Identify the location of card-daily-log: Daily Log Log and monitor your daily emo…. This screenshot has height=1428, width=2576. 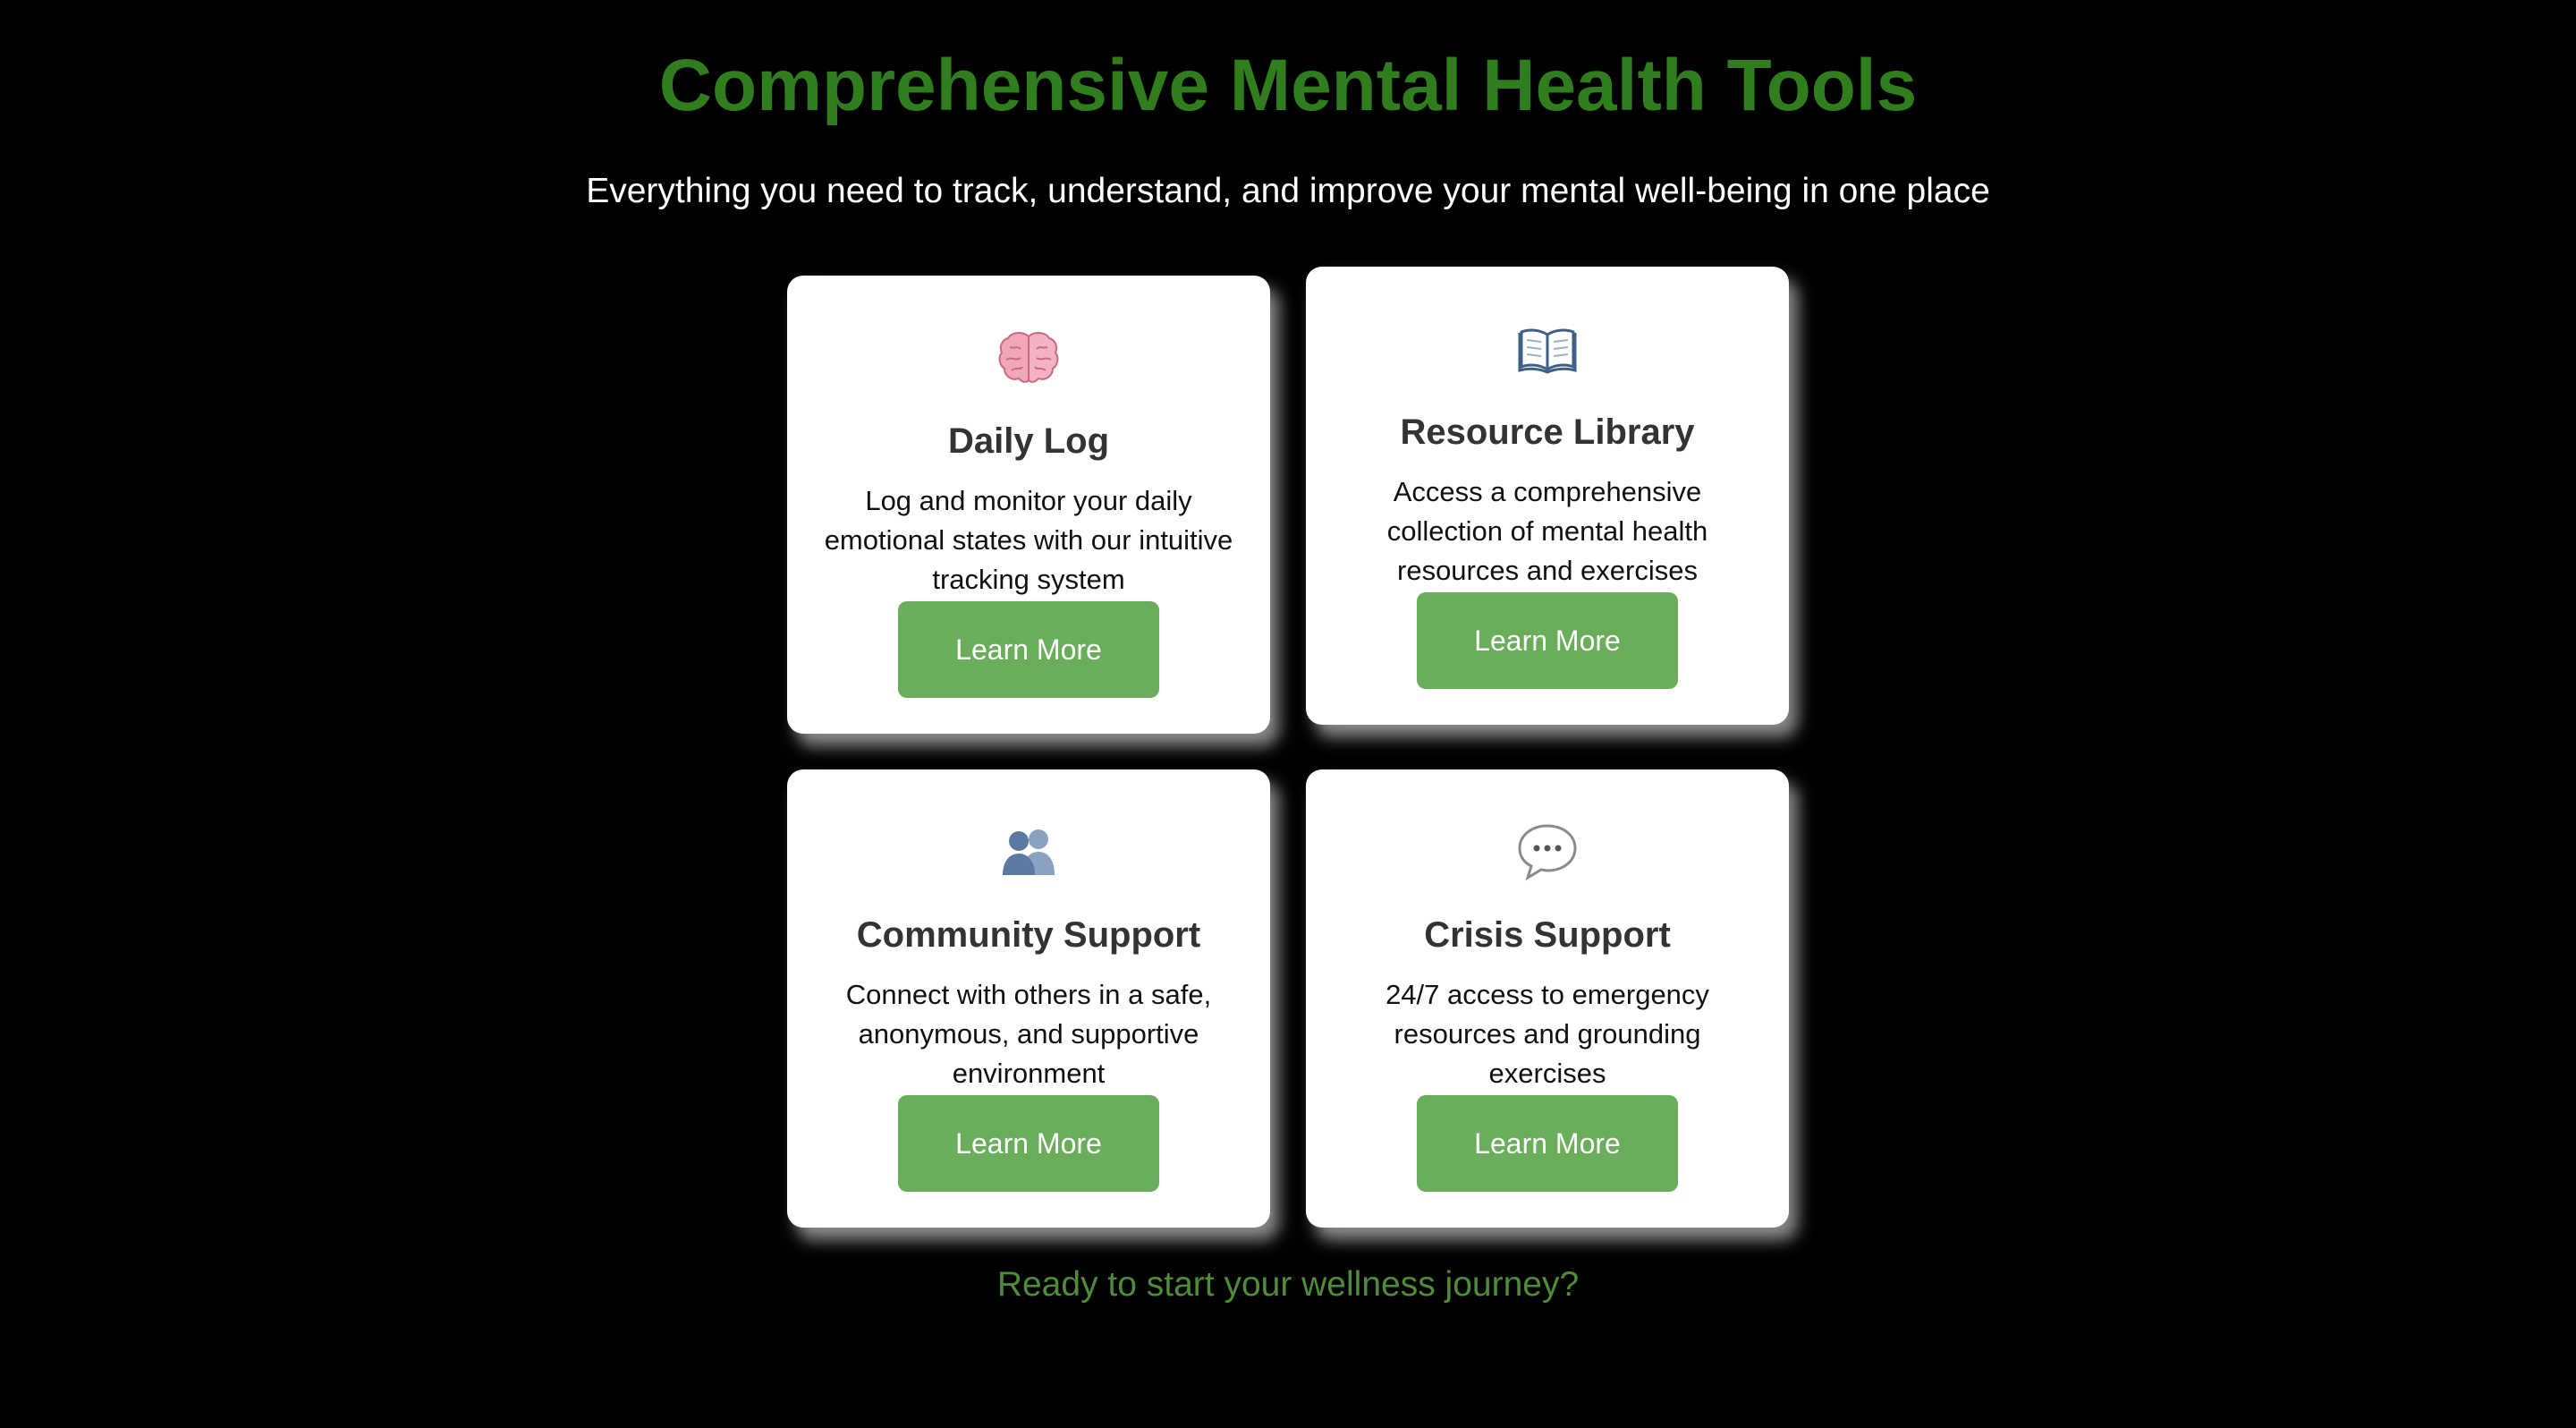
(1028, 505).